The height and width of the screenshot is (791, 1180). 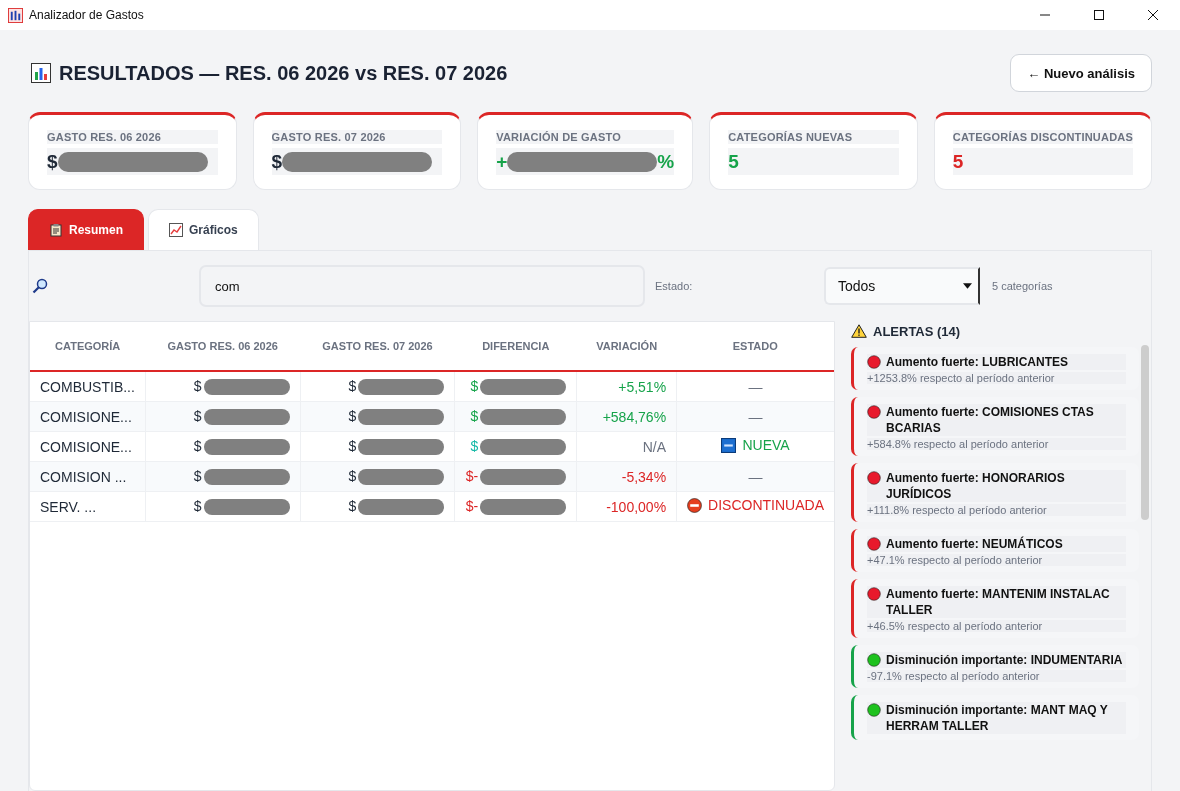 What do you see at coordinates (585, 137) in the screenshot?
I see `stat-label: VARIACIÓN DE GASTO` at bounding box center [585, 137].